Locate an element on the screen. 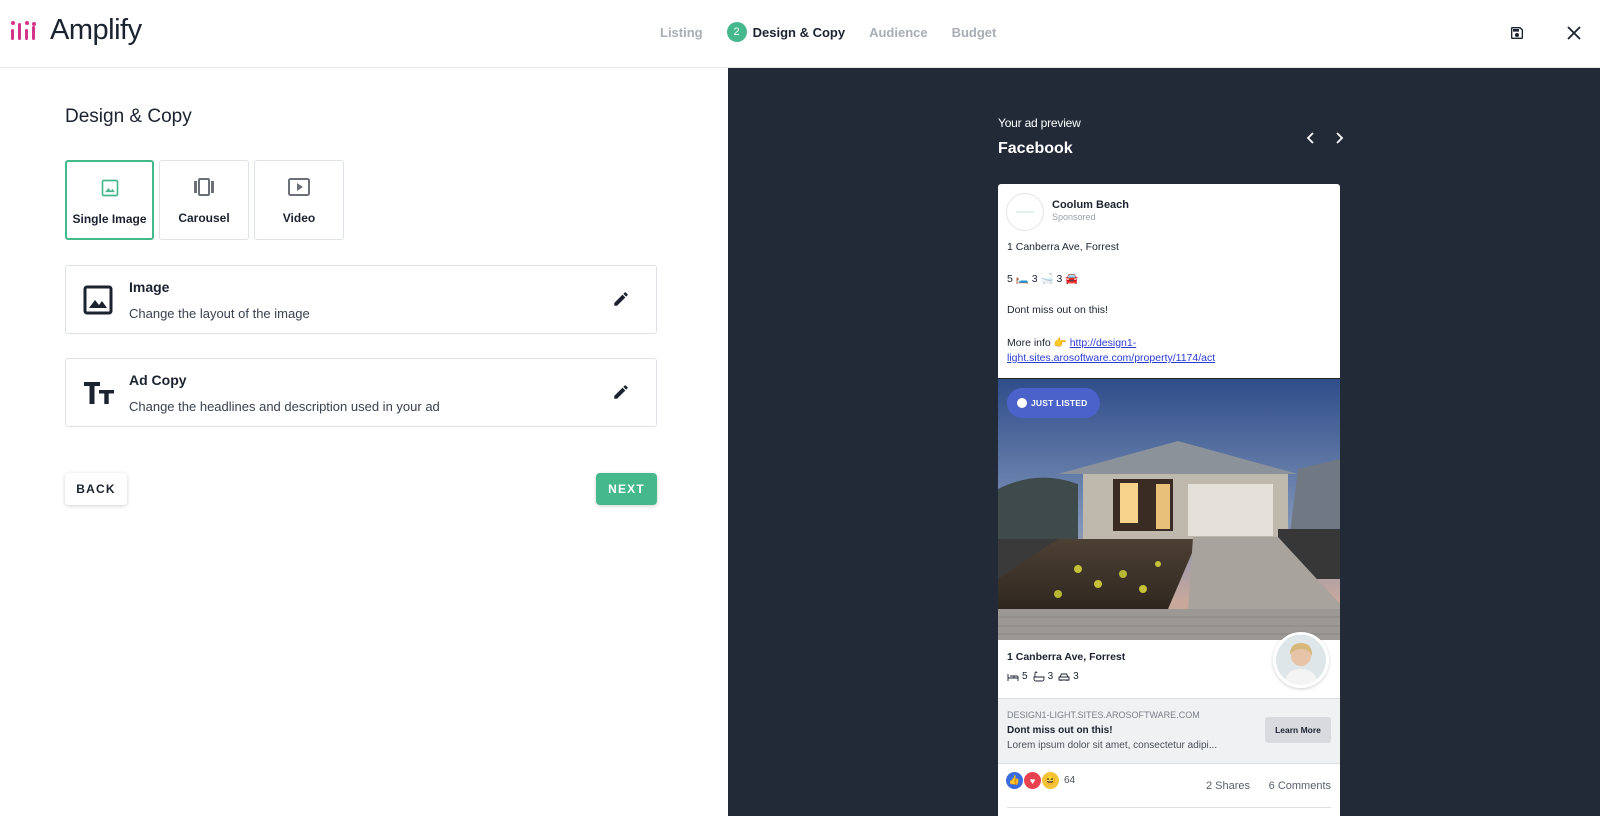 The width and height of the screenshot is (1600, 816). back-button: BACK is located at coordinates (96, 489).